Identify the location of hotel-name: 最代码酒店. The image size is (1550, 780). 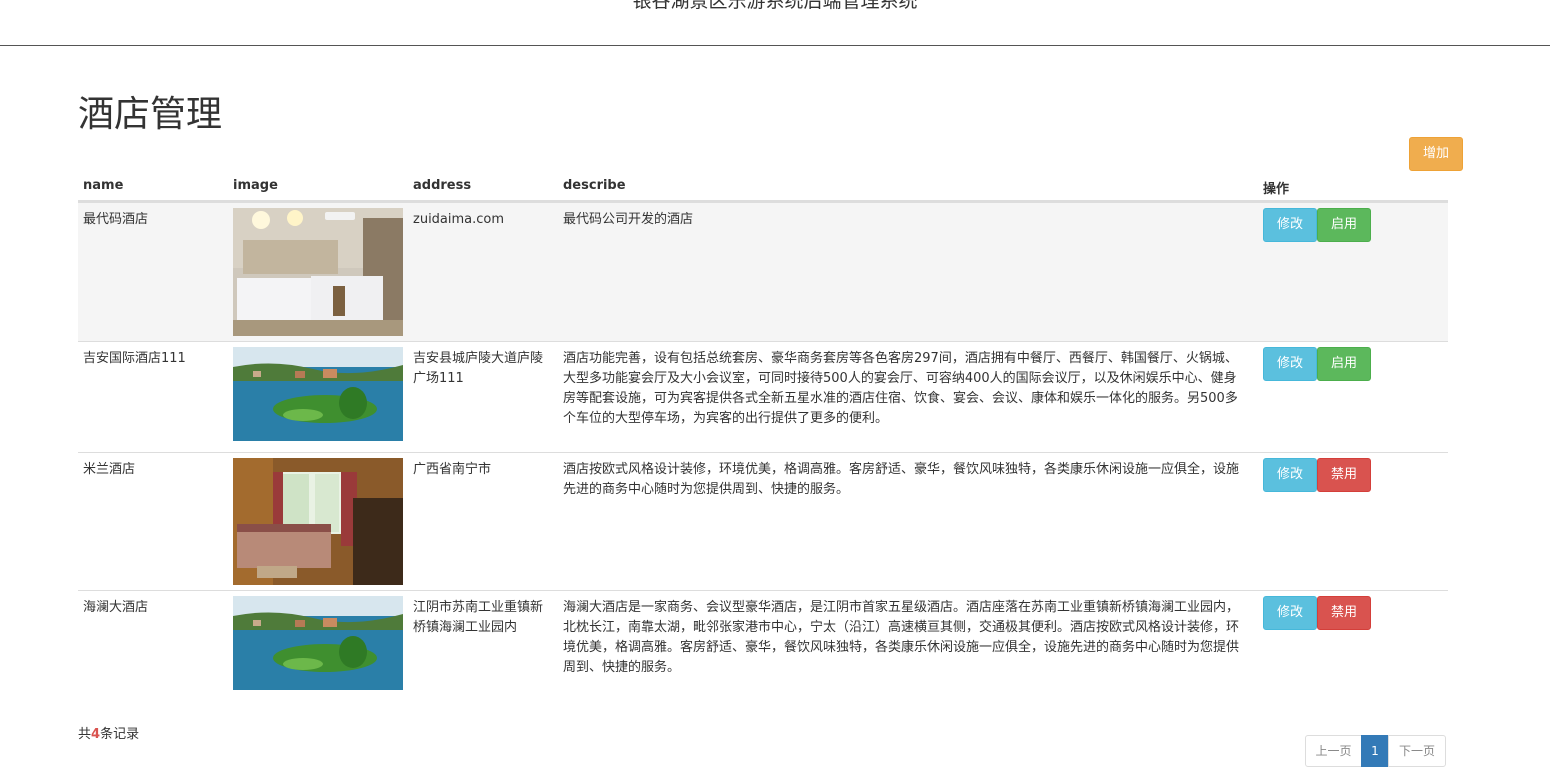
(116, 219).